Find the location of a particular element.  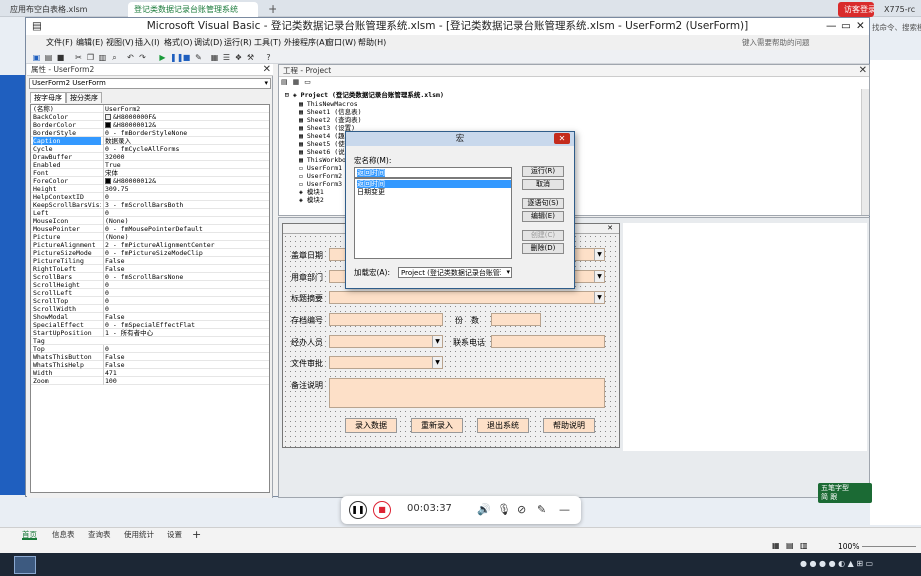

property-row: ForeColor &H80000012& is located at coordinates (150, 181).